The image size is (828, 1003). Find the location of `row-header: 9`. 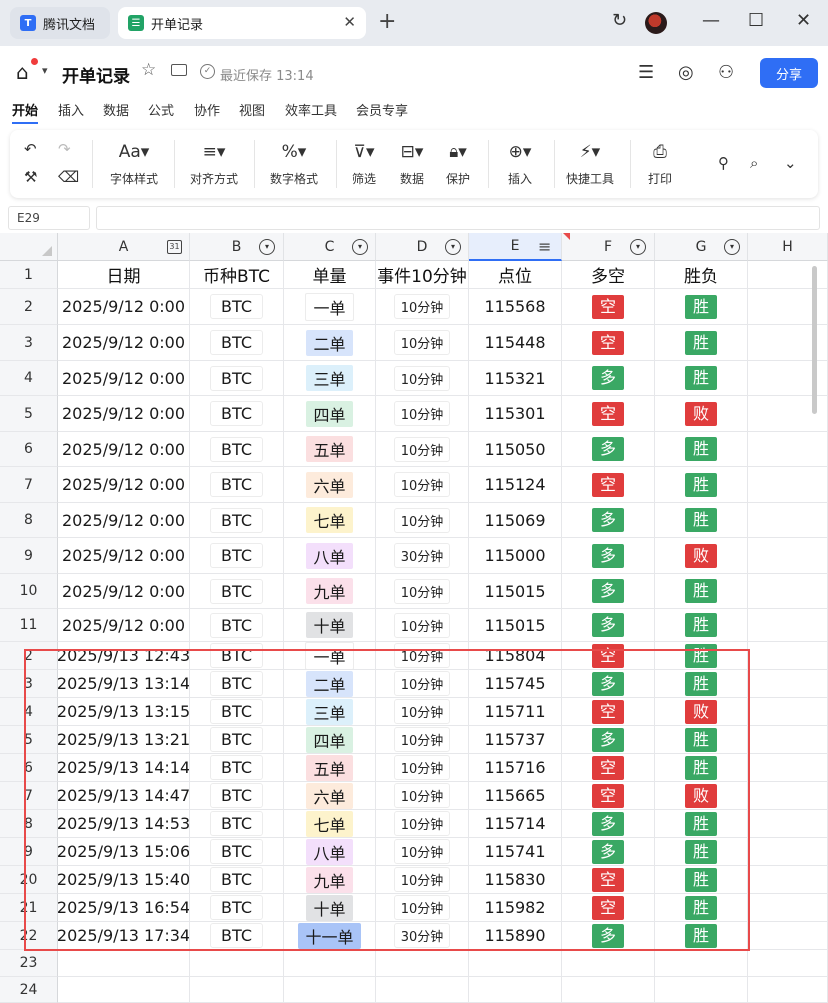

row-header: 9 is located at coordinates (29, 852).